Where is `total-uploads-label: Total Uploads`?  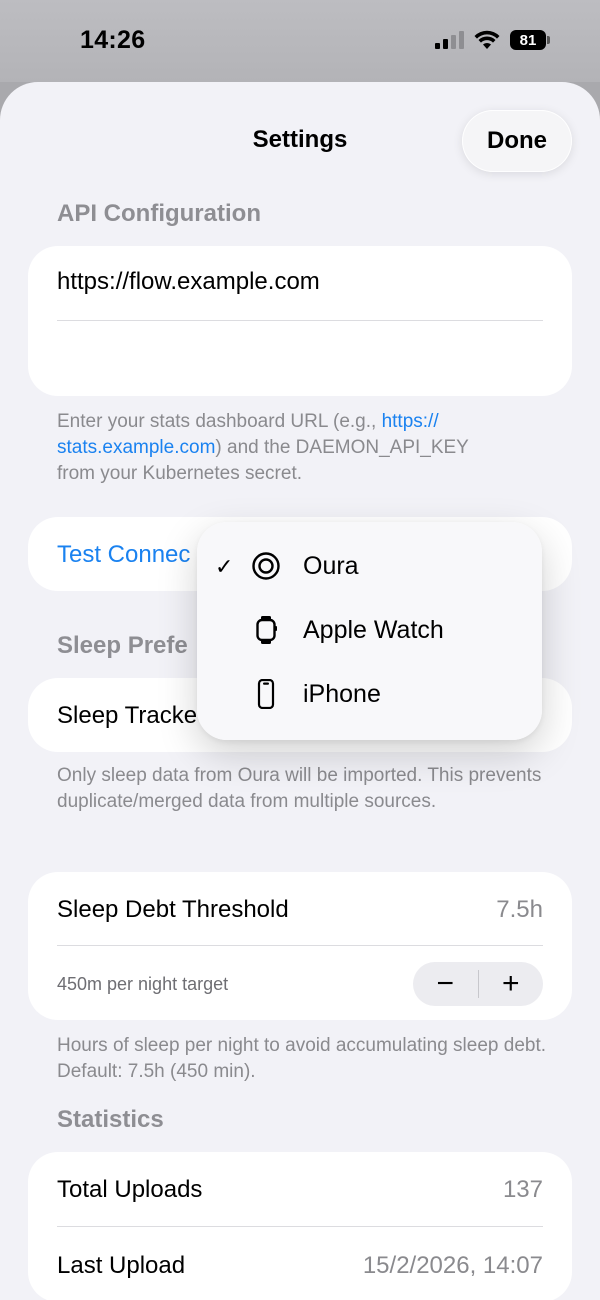
total-uploads-label: Total Uploads is located at coordinates (130, 1189).